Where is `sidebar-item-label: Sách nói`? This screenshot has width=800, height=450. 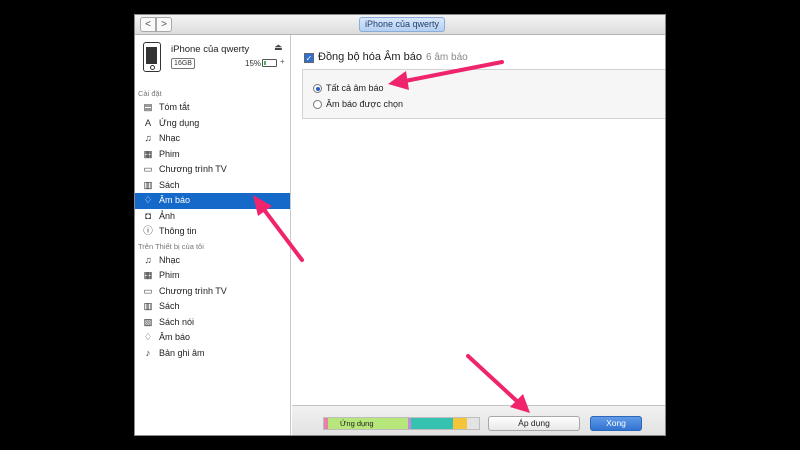 sidebar-item-label: Sách nói is located at coordinates (177, 321).